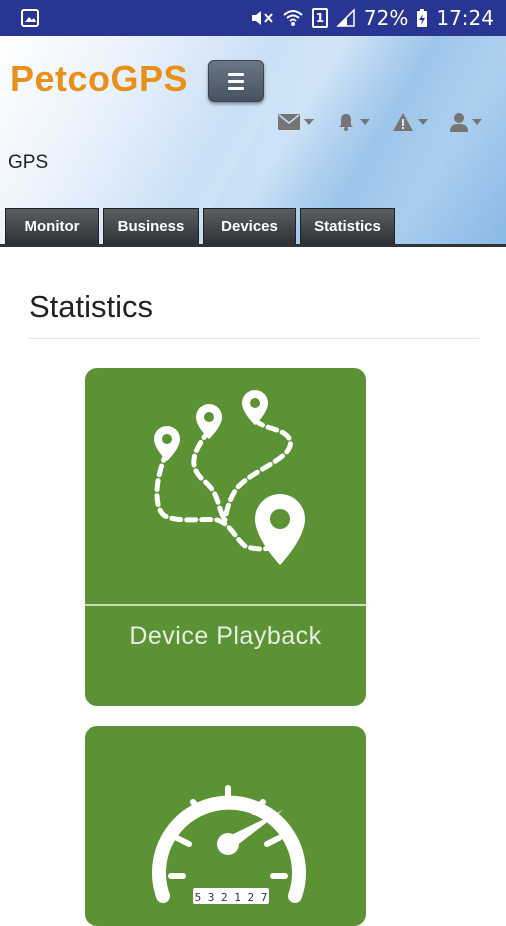 This screenshot has width=506, height=926. I want to click on speed-report-tile: 5 3 2 1 2 7, so click(225, 826).